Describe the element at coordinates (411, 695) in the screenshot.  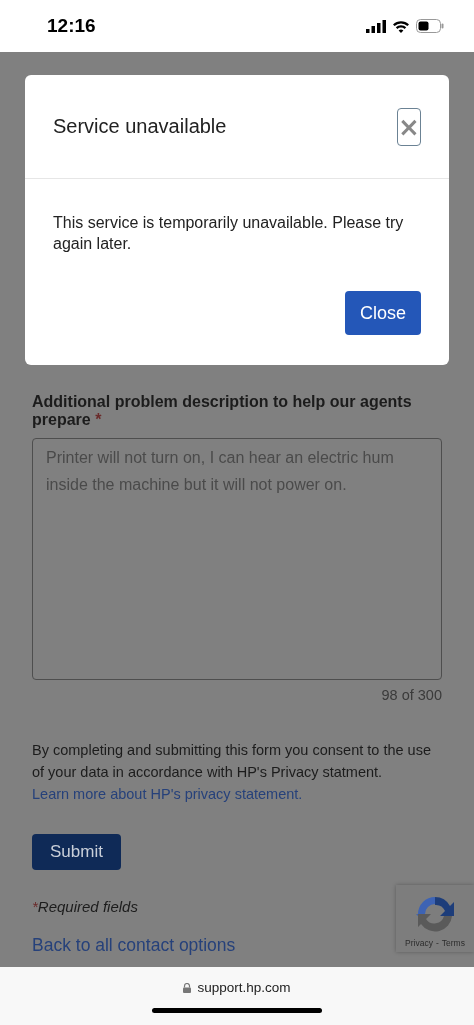
I see `character-counter: 98 of 300` at that location.